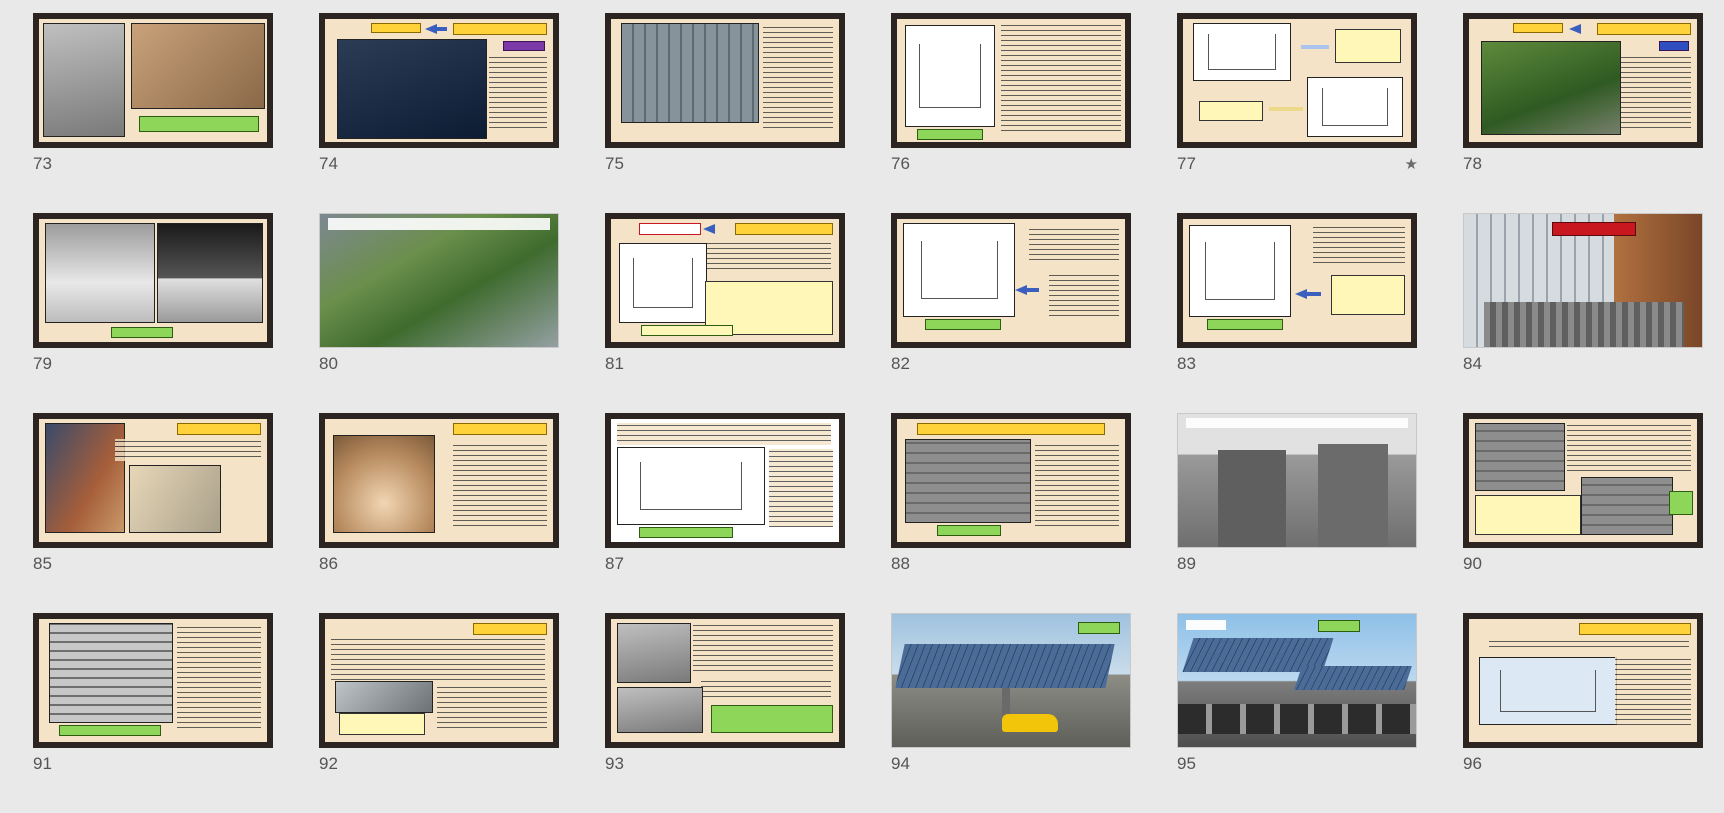 This screenshot has width=1724, height=813. I want to click on slide-number: 91, so click(42, 763).